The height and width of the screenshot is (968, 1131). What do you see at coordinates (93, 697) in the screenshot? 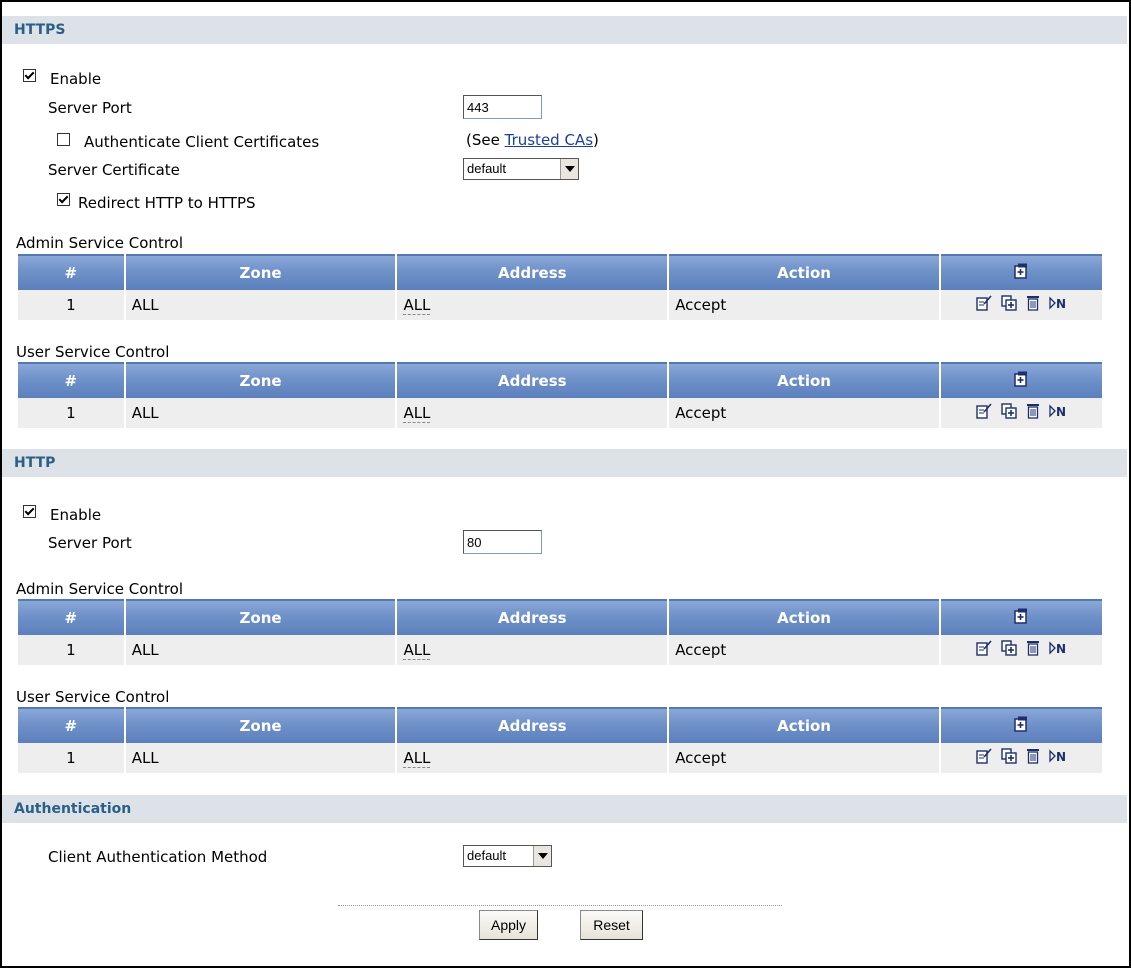
I see `http-user-service-label: User Service Control` at bounding box center [93, 697].